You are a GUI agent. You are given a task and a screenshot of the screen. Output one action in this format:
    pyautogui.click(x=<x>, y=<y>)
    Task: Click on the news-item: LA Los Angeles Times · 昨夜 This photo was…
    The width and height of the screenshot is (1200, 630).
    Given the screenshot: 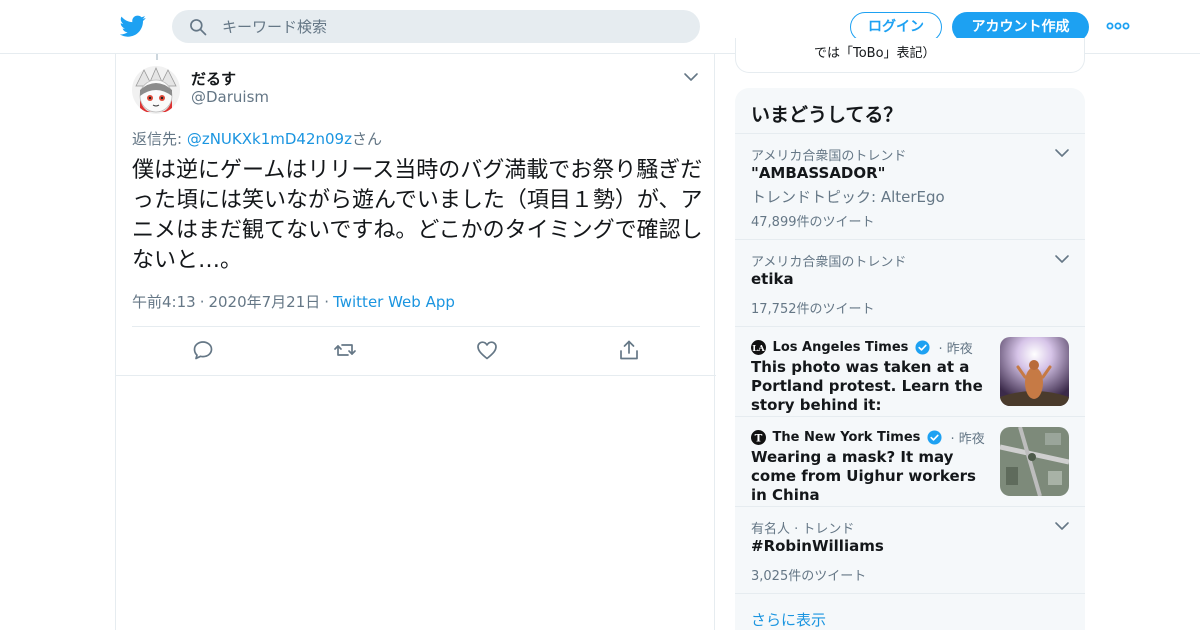 What is the action you would take?
    pyautogui.click(x=910, y=371)
    